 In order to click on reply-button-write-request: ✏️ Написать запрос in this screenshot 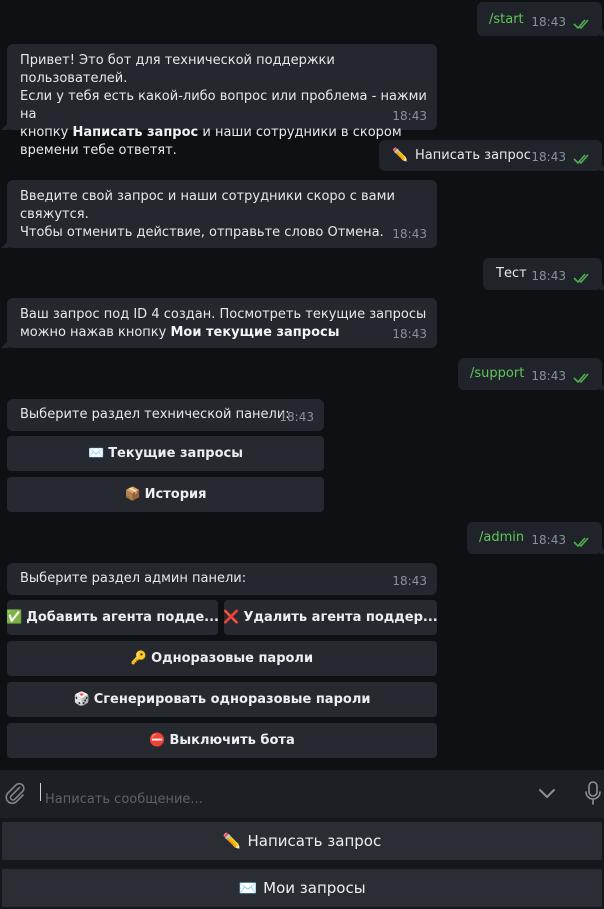, I will do `click(302, 841)`.